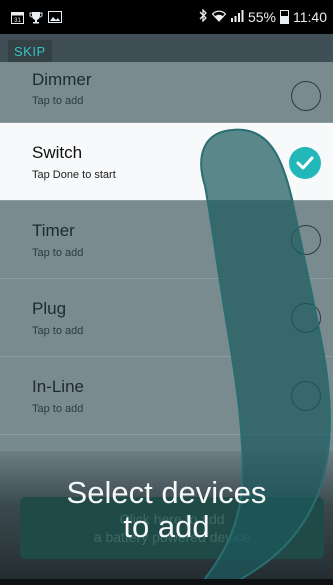 The width and height of the screenshot is (333, 585). Describe the element at coordinates (166, 162) in the screenshot. I see `device-row-switch: Switch Tap Done to start` at that location.